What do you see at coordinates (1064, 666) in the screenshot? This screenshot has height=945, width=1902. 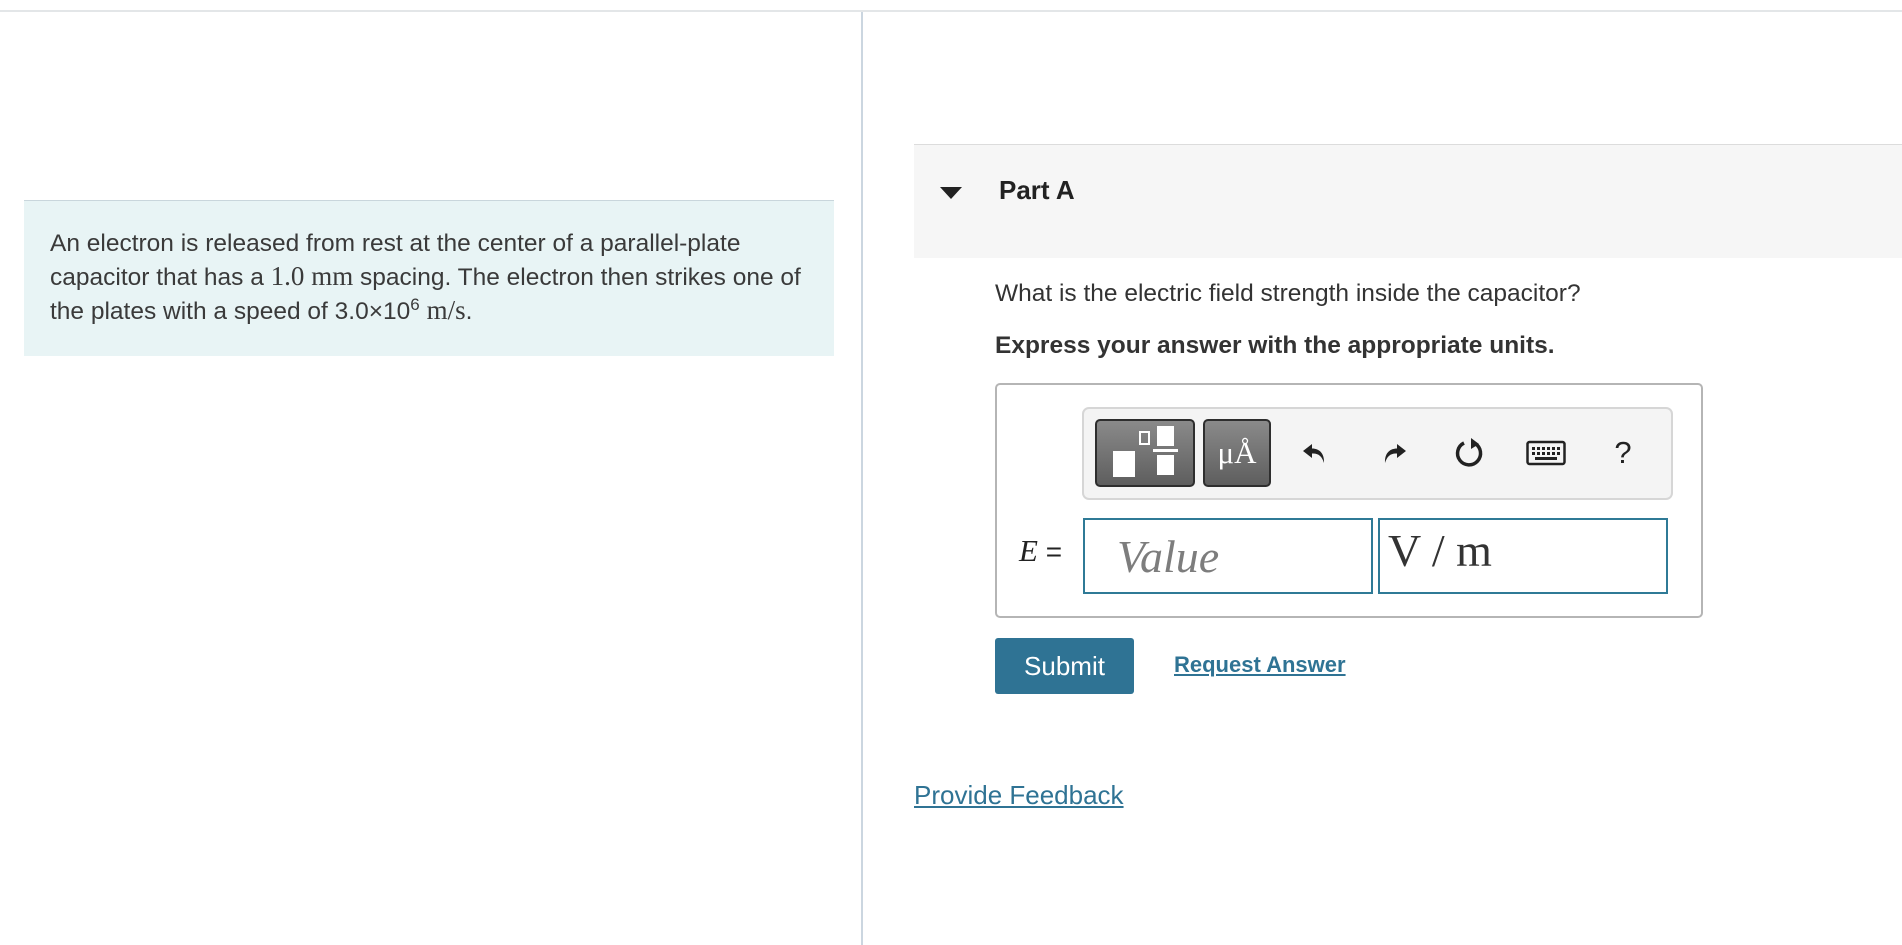 I see `submit-button: Submit` at bounding box center [1064, 666].